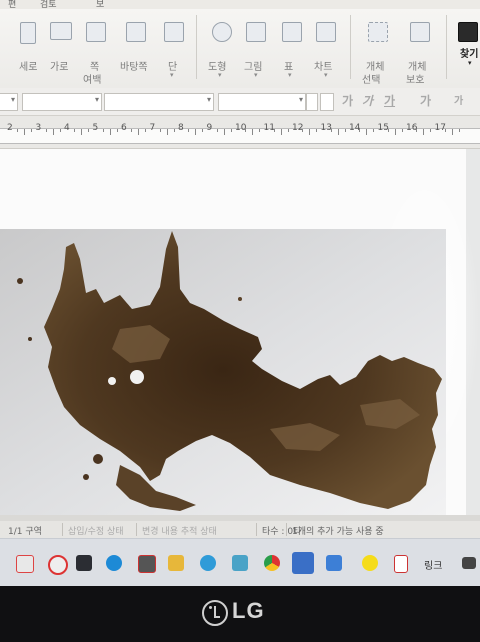 This screenshot has width=480, height=642. Describe the element at coordinates (84, 563) in the screenshot. I see `task-view-icon` at that location.